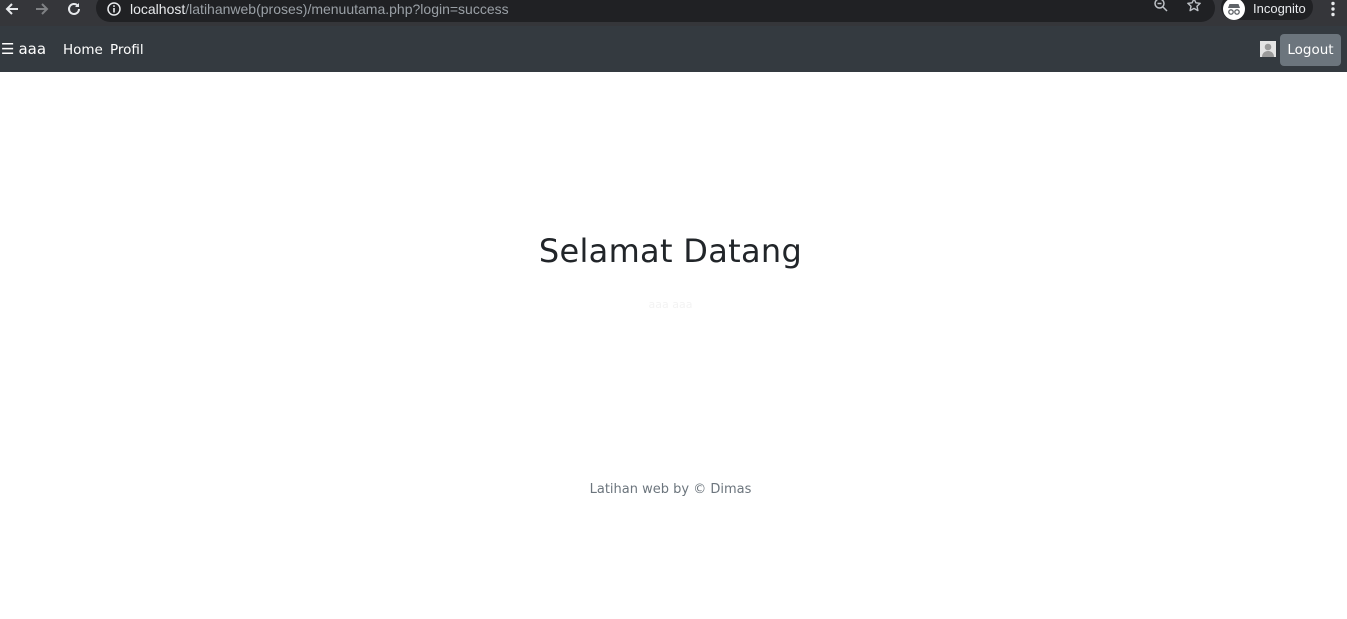 This screenshot has width=1347, height=619. I want to click on info-icon, so click(114, 9).